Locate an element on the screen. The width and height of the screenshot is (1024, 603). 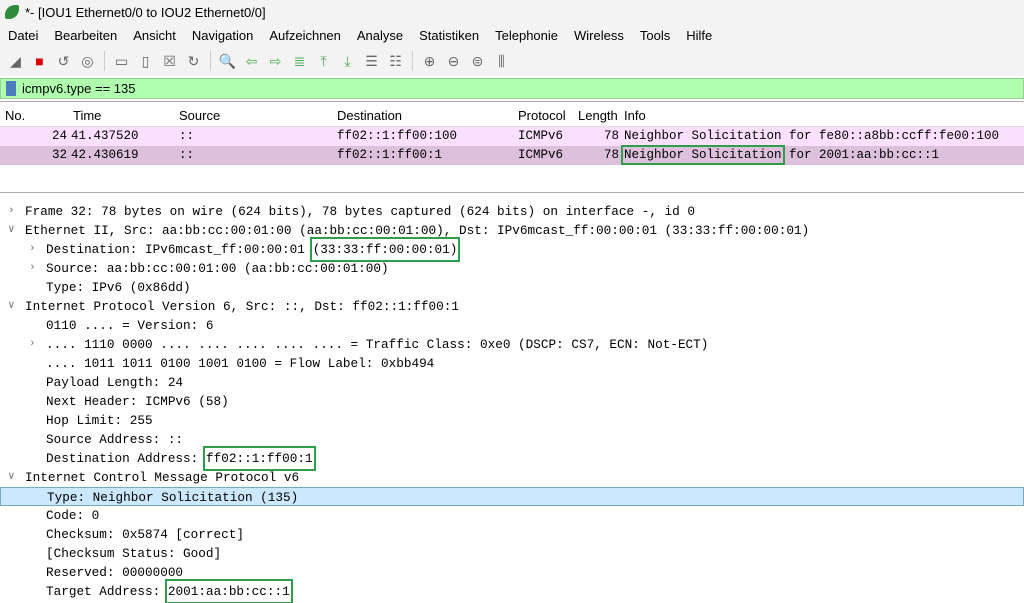
tree-item-text: Type: Neighbor Solicitation (135) is located at coordinates (173, 497).